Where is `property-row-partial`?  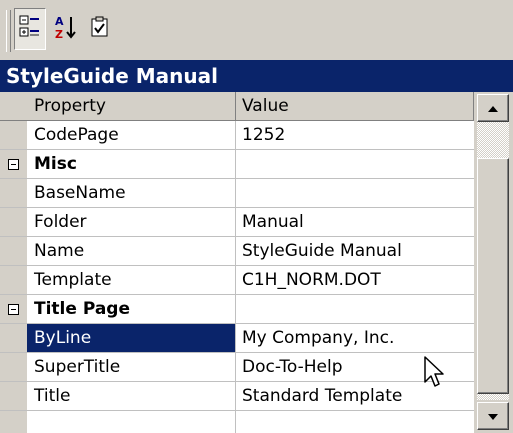
property-row-partial is located at coordinates (237, 422).